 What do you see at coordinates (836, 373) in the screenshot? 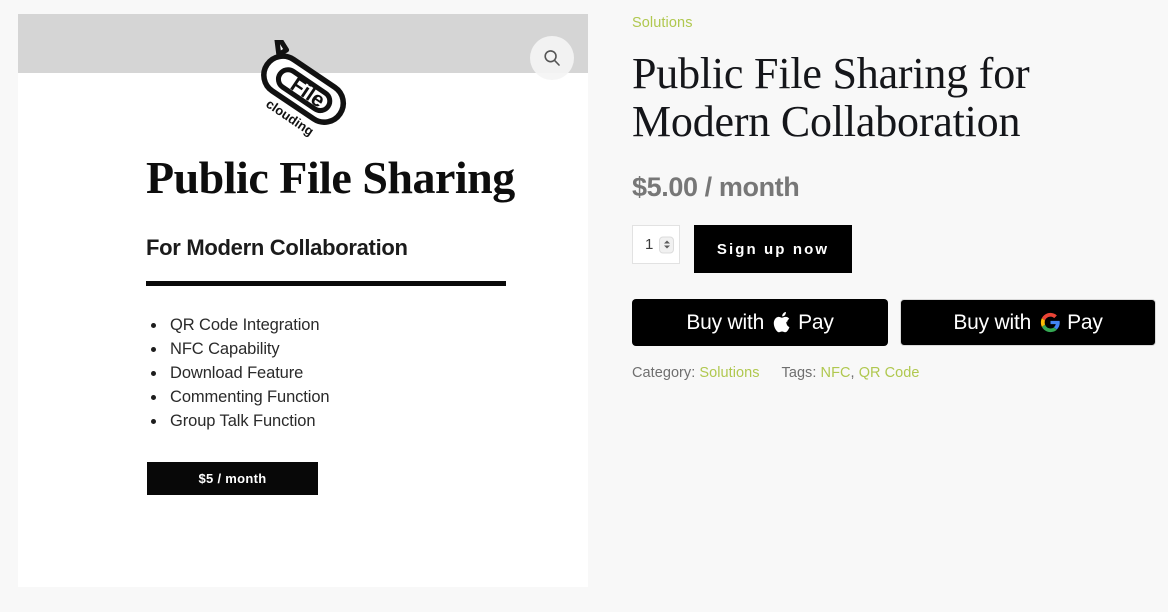
I see `tag-link-nfc: NFC` at bounding box center [836, 373].